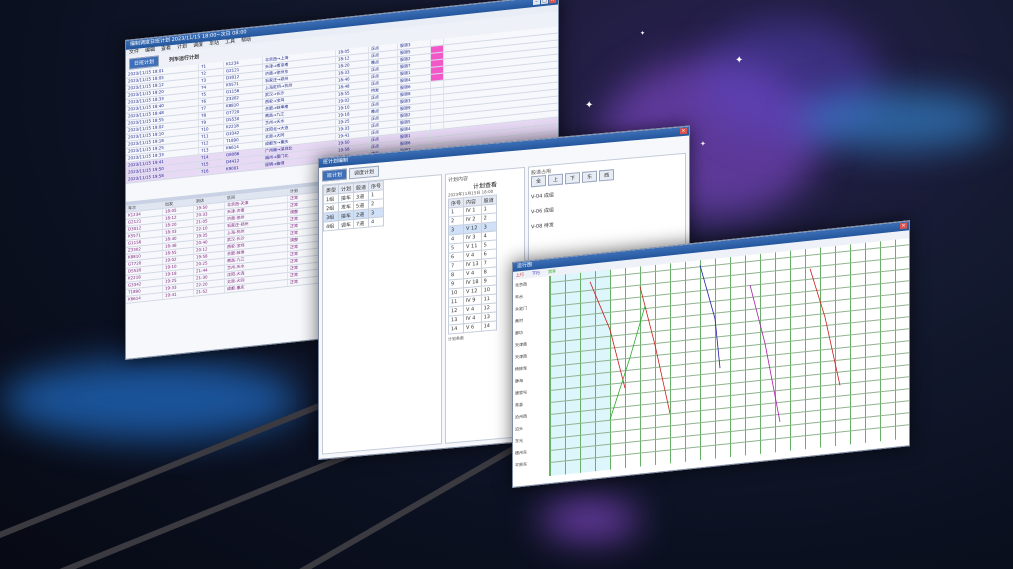 The height and width of the screenshot is (569, 1013). I want to click on menu-station: 车站, so click(214, 44).